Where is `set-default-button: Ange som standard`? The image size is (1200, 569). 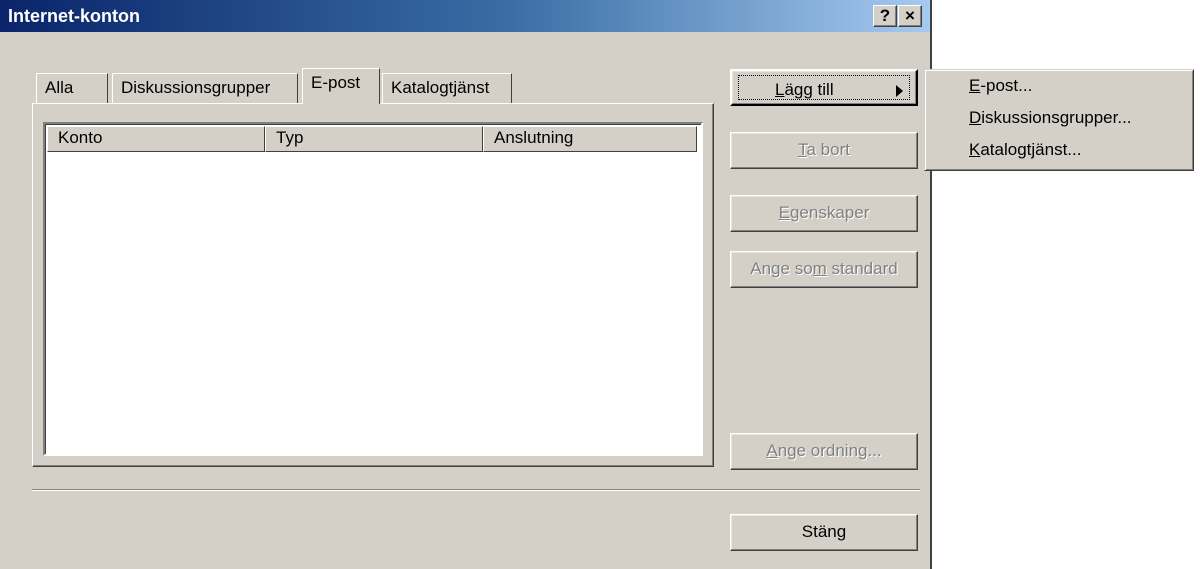
set-default-button: Ange som standard is located at coordinates (824, 269).